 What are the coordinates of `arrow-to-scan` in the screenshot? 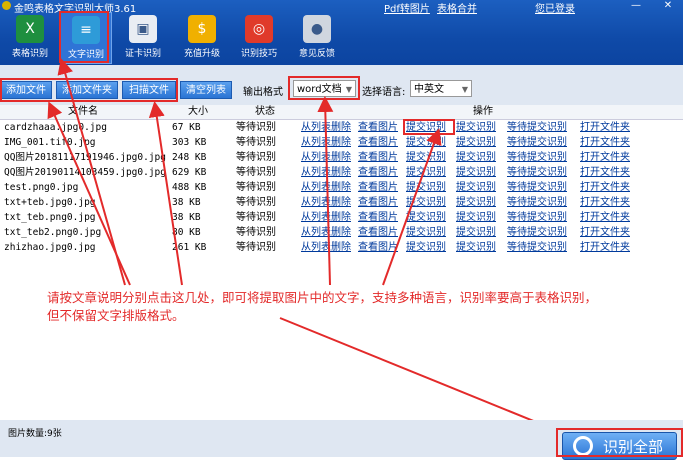 It's located at (165, 193).